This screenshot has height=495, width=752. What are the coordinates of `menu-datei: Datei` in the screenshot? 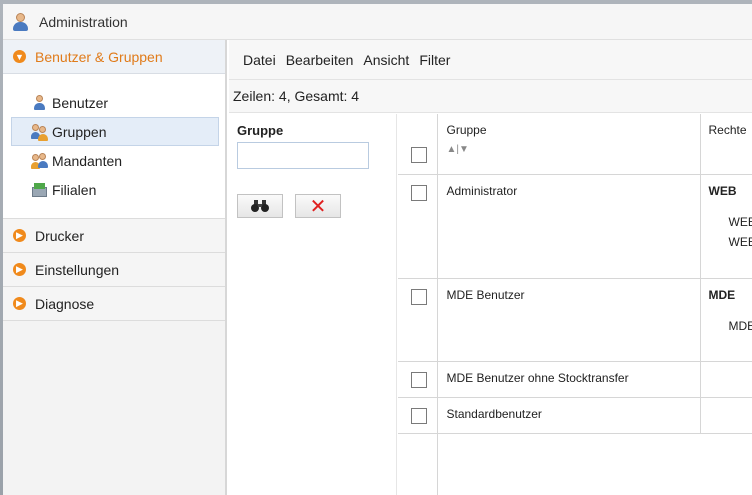 It's located at (259, 60).